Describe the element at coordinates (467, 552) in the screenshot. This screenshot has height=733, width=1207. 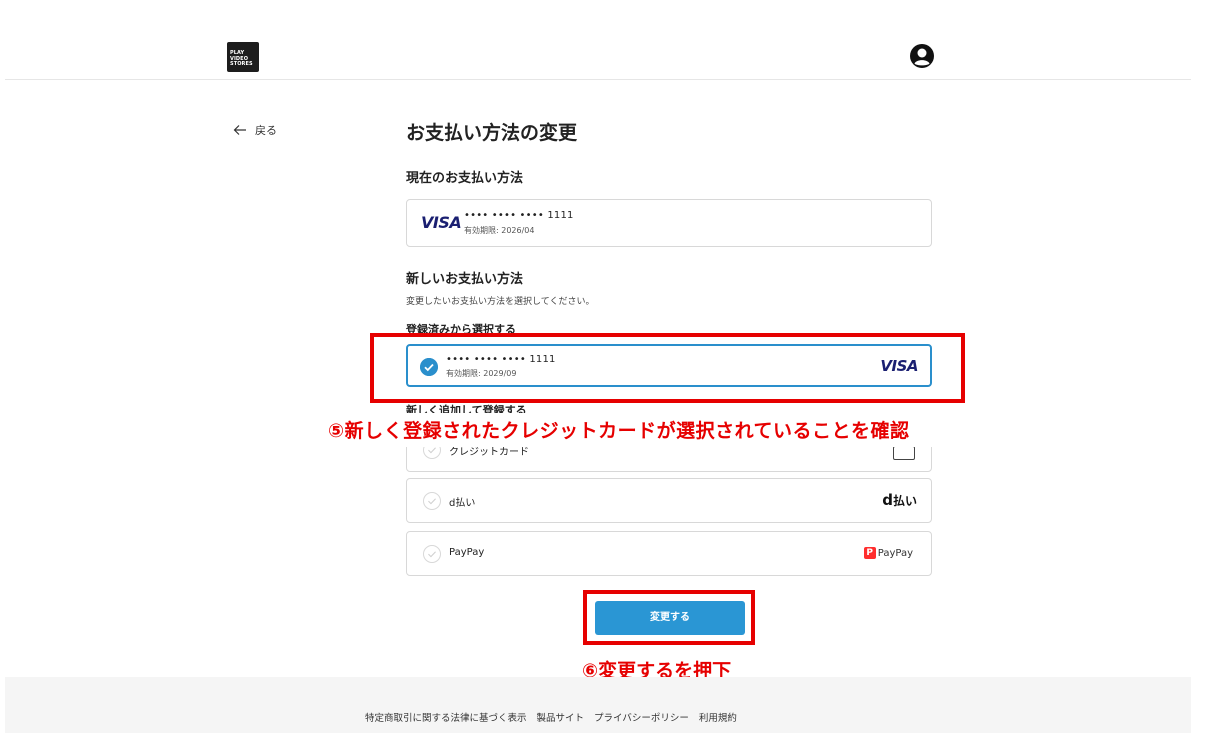
I see `option-label: PayPay` at that location.